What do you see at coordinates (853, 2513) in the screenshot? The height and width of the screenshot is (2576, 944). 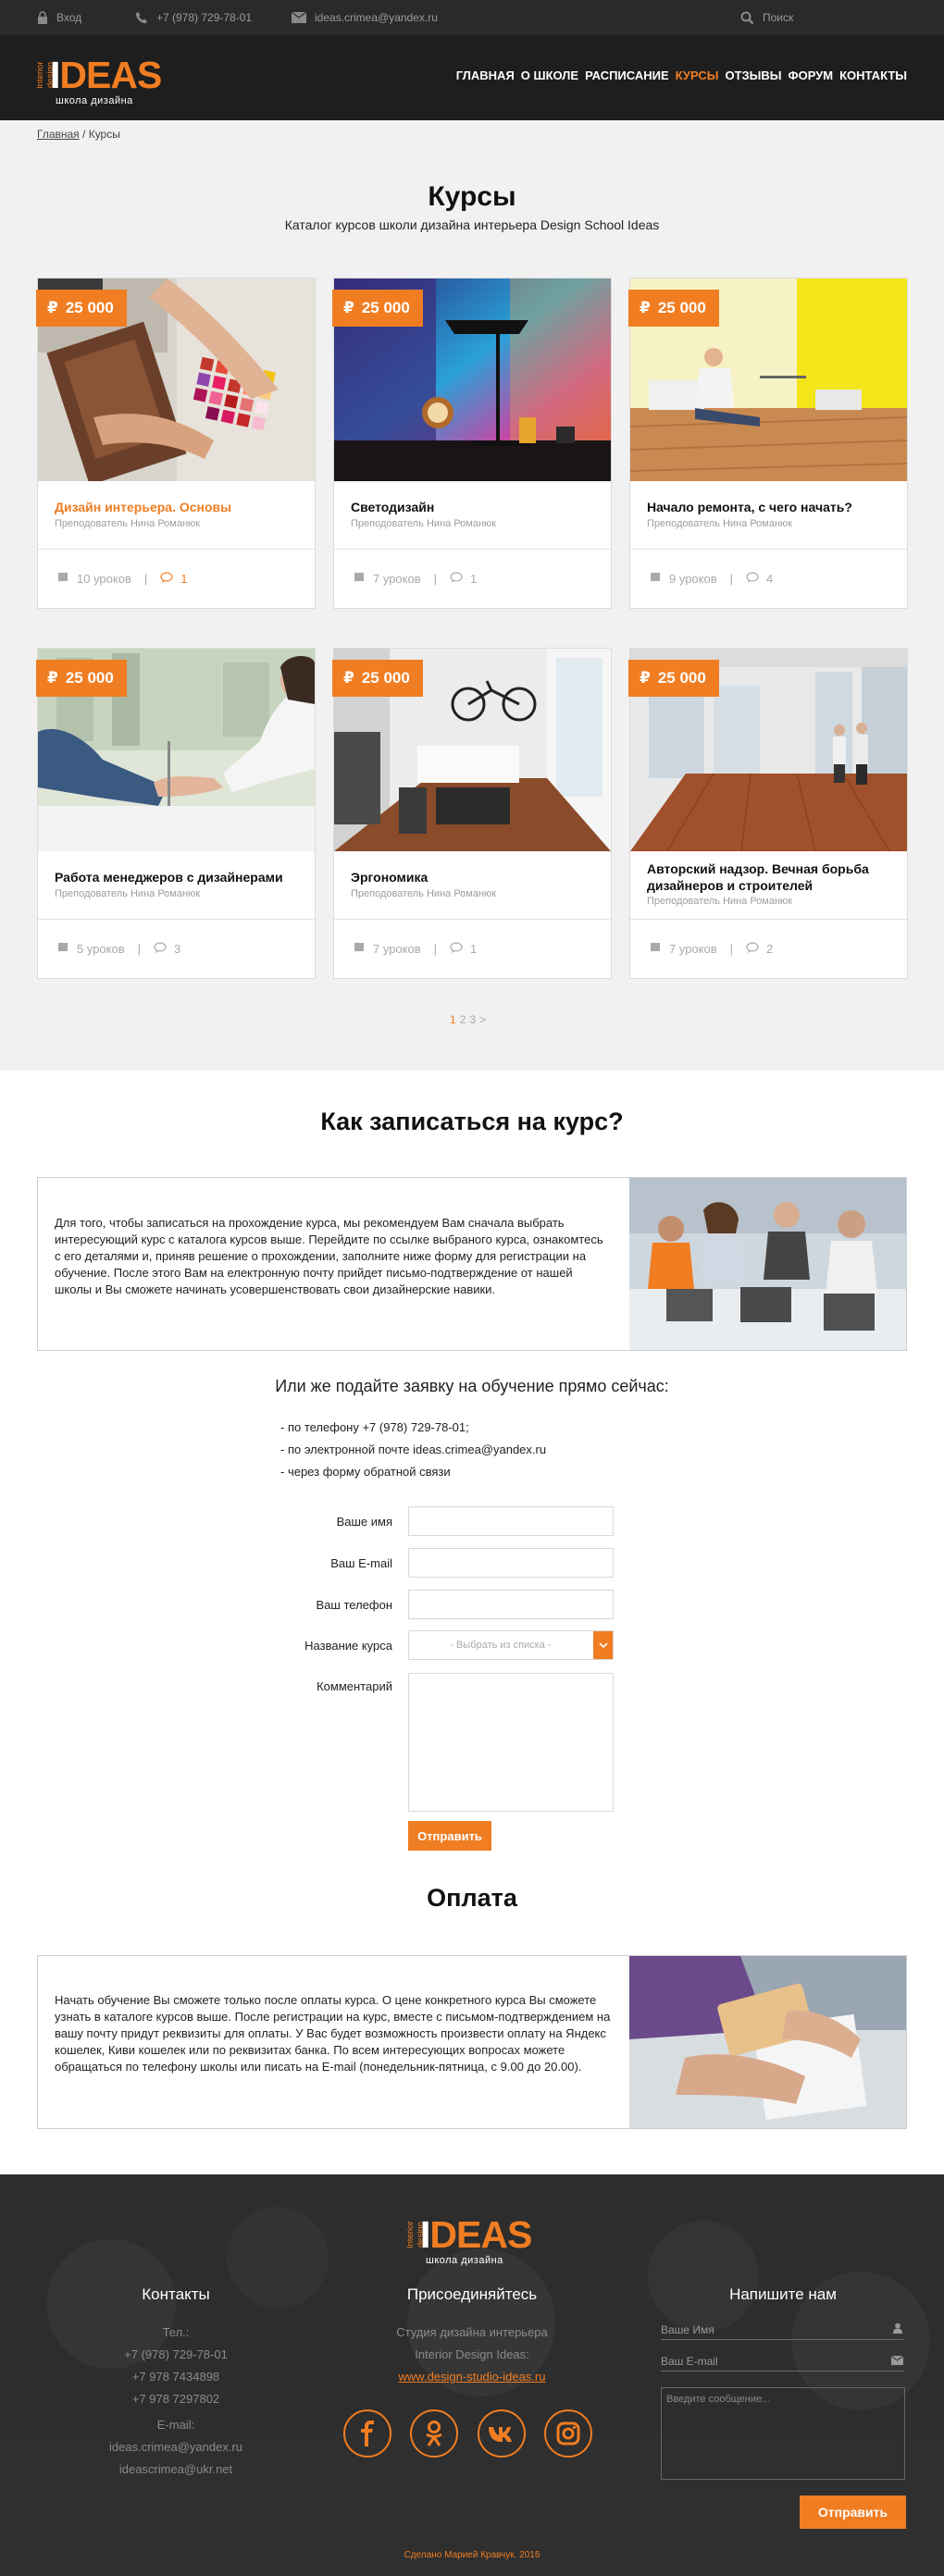 I see `footer-send-button: Отправить` at bounding box center [853, 2513].